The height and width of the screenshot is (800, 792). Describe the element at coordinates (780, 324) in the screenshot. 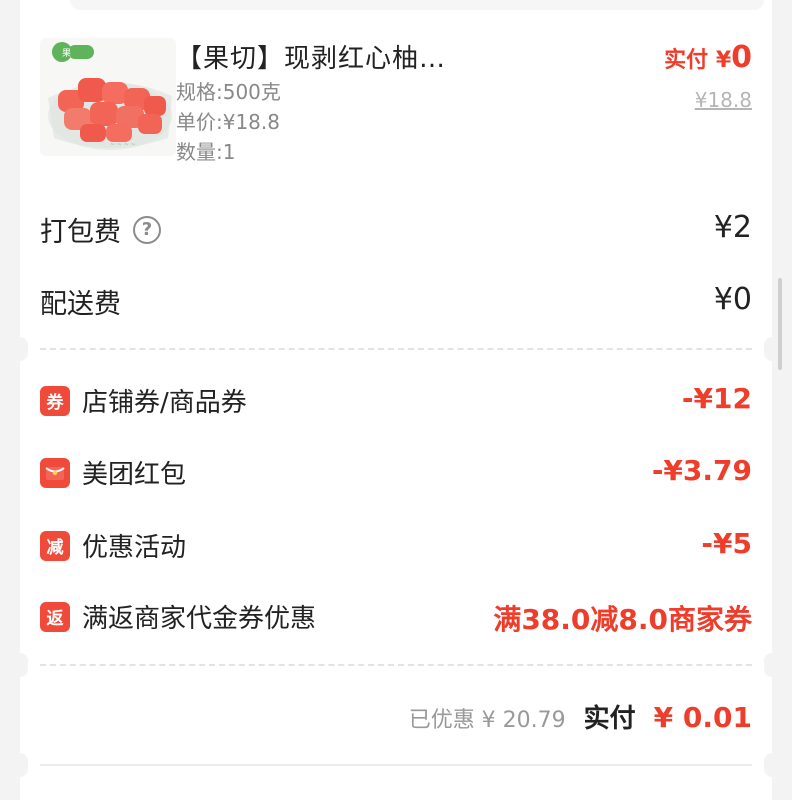

I see `scrollbar` at that location.